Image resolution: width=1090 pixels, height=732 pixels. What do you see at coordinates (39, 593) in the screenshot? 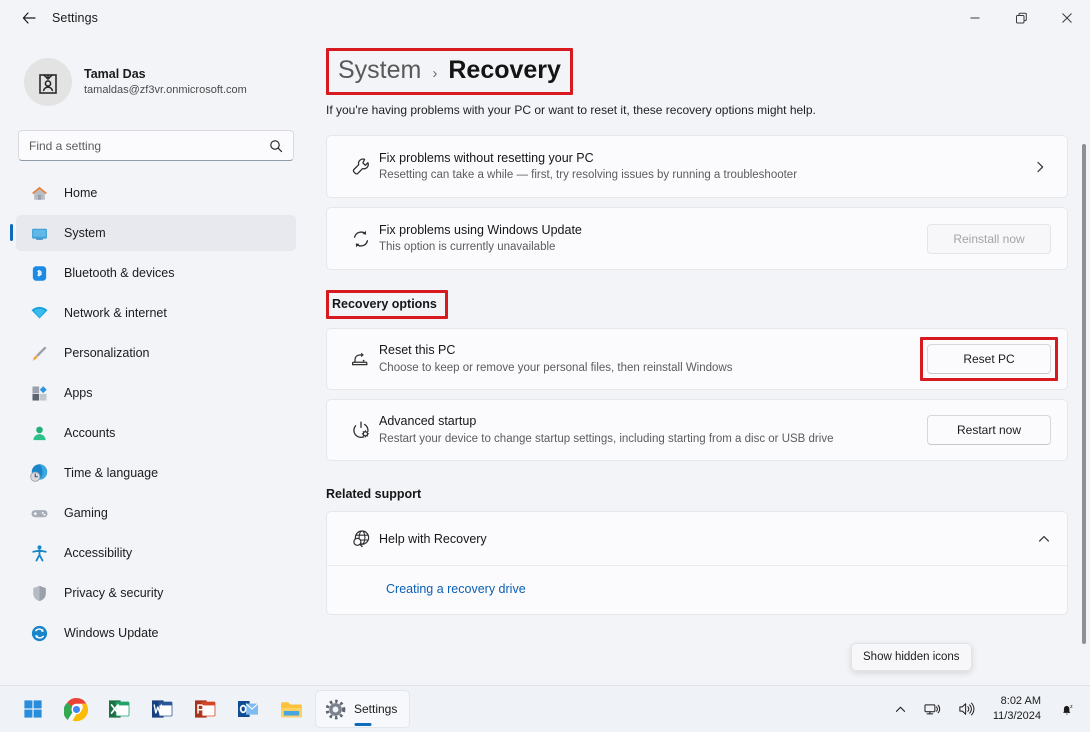
I see `shield-icon` at bounding box center [39, 593].